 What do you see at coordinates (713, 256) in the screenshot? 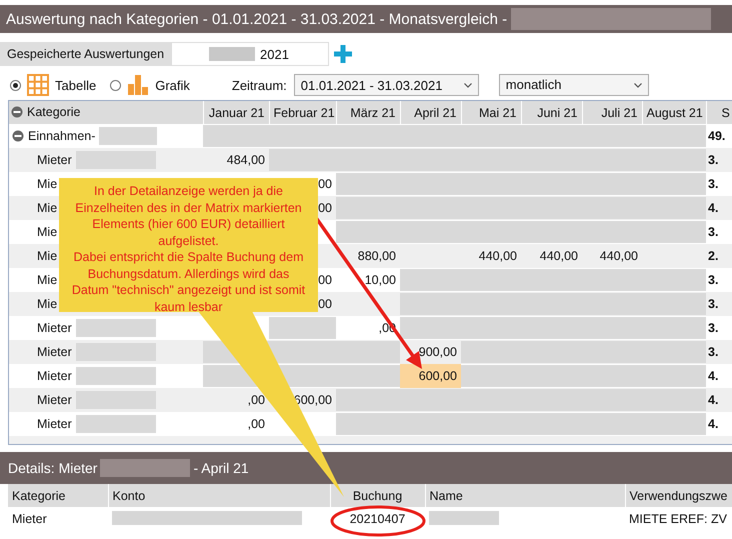
I see `total-amount: 2.` at bounding box center [713, 256].